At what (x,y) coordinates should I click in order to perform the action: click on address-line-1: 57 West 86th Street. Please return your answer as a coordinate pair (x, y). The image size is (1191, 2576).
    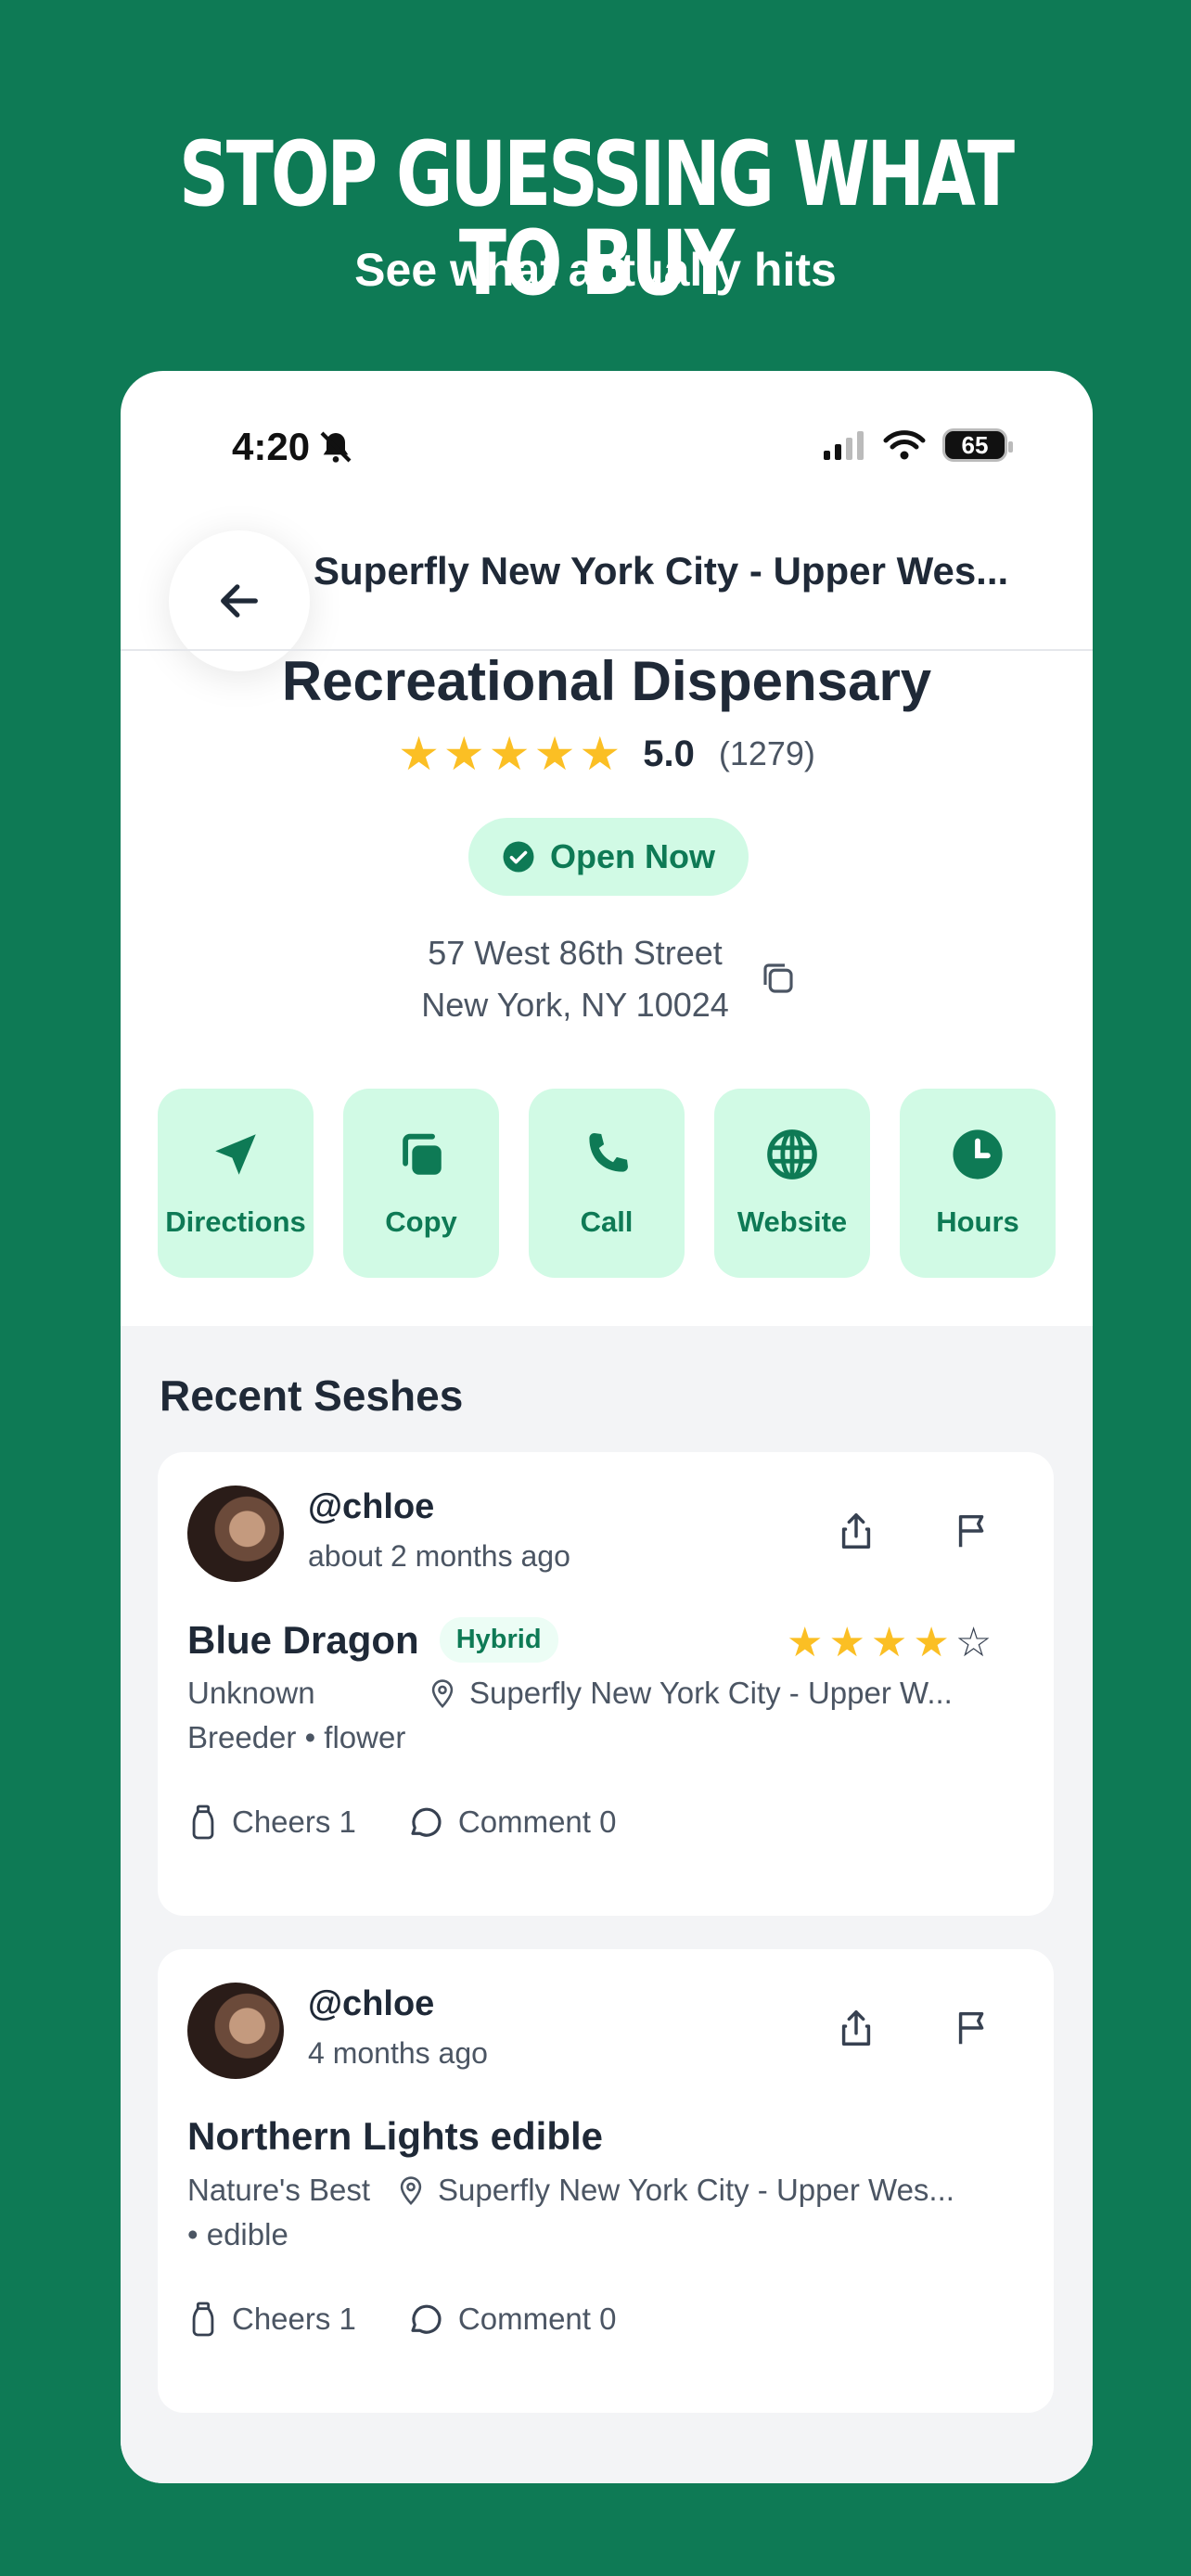
    Looking at the image, I should click on (575, 953).